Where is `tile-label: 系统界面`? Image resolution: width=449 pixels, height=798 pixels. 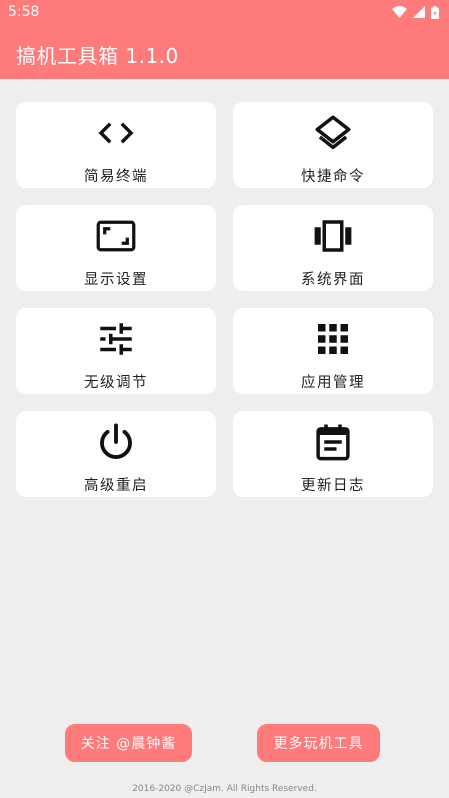 tile-label: 系统界面 is located at coordinates (333, 280).